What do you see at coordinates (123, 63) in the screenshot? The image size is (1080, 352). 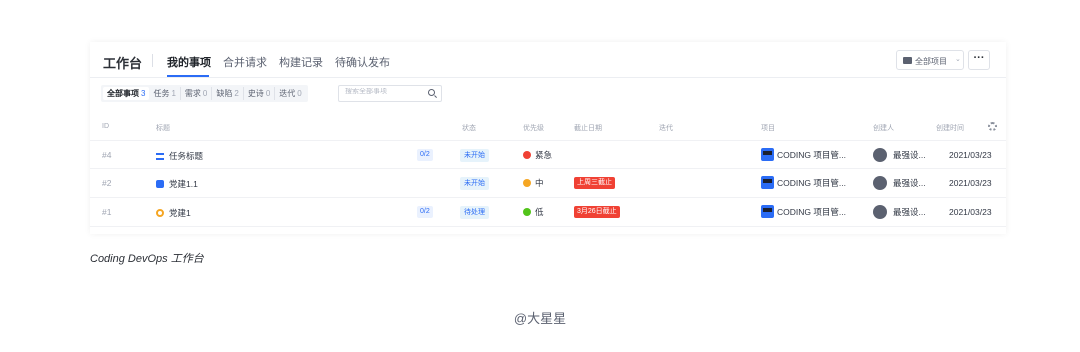 I see `page-title: 工作台` at bounding box center [123, 63].